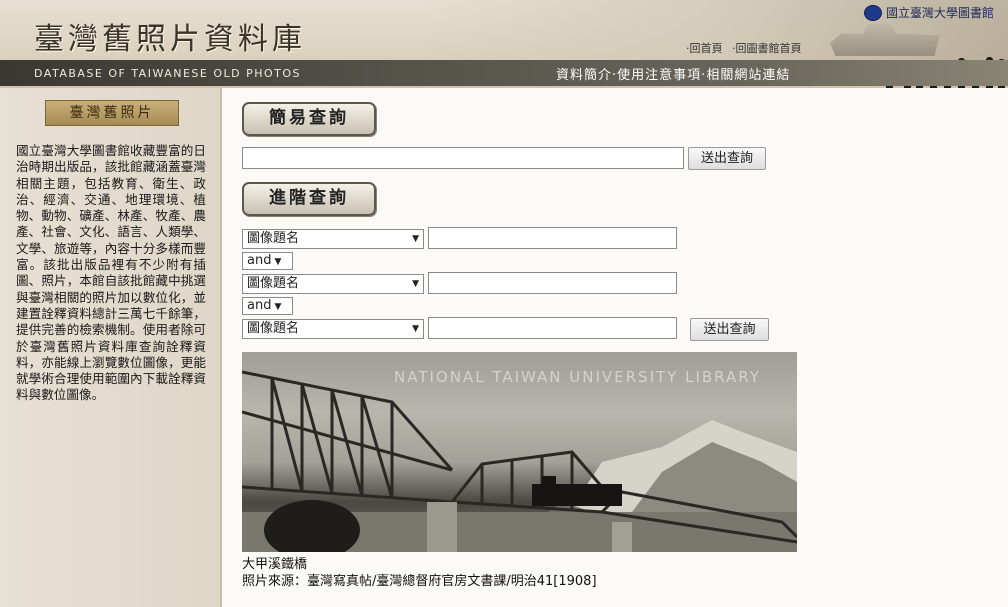 This screenshot has width=1008, height=607. I want to click on advanced-field-select-2: 圖像題名 ▼, so click(333, 284).